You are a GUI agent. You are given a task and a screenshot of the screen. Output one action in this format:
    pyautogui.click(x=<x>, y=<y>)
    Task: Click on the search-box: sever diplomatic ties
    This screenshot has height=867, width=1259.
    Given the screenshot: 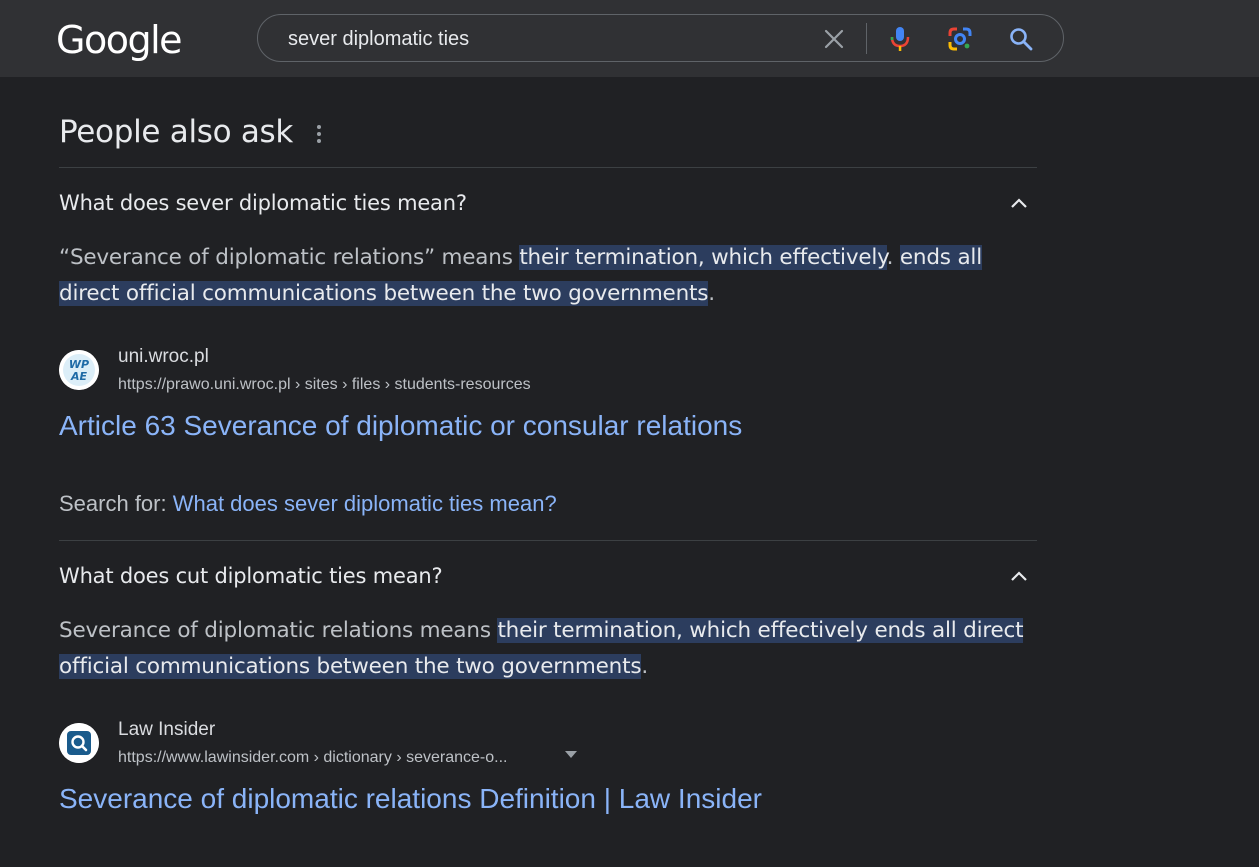 What is the action you would take?
    pyautogui.click(x=660, y=38)
    